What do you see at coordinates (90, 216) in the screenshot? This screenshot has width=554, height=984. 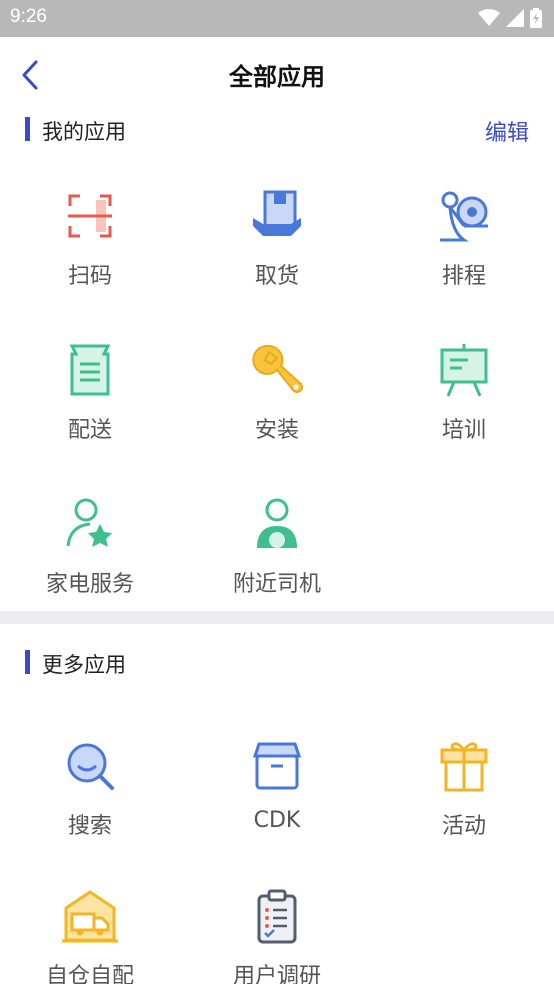 I see `scan-icon` at bounding box center [90, 216].